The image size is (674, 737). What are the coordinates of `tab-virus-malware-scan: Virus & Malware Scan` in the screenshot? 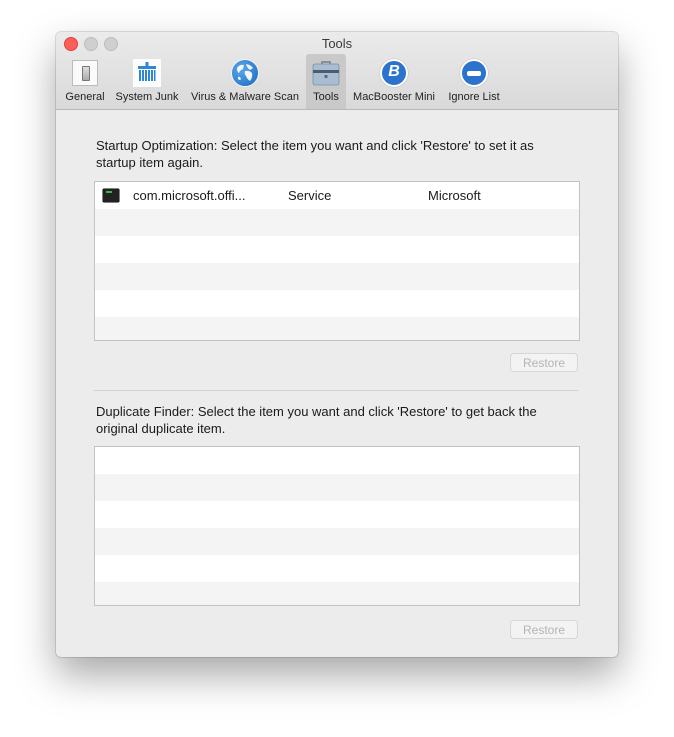 It's located at (245, 81).